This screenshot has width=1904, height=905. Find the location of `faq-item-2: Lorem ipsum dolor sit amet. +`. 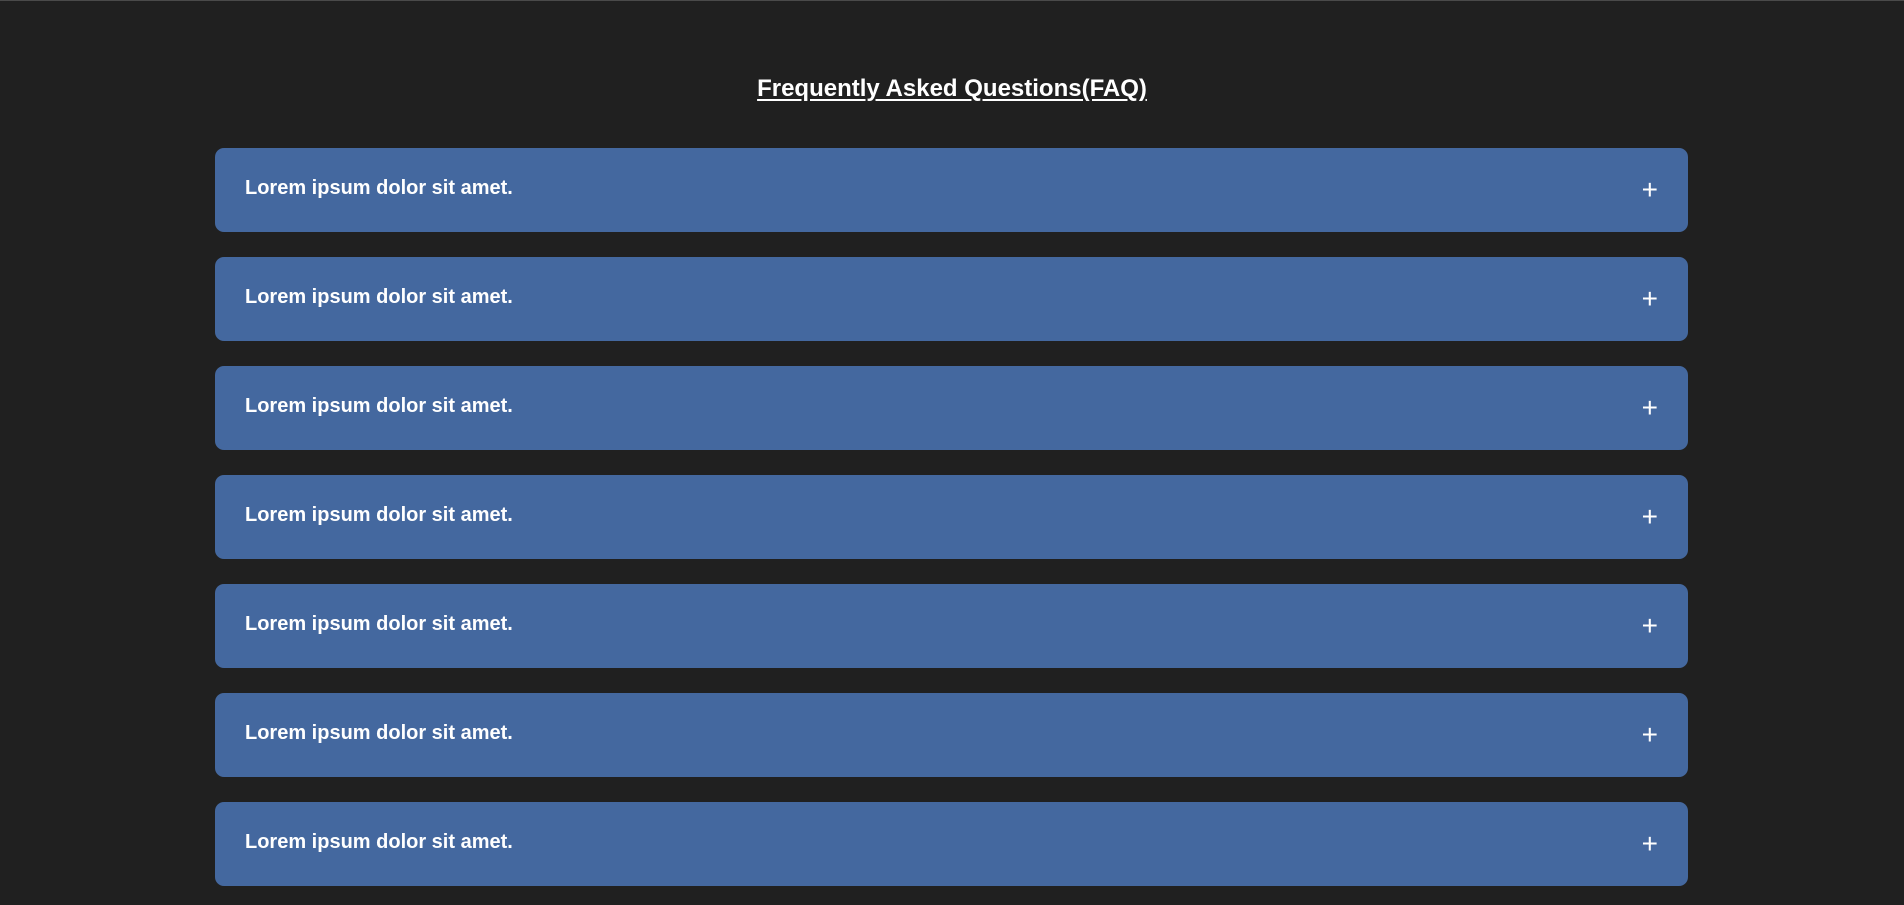

faq-item-2: Lorem ipsum dolor sit amet. + is located at coordinates (951, 299).